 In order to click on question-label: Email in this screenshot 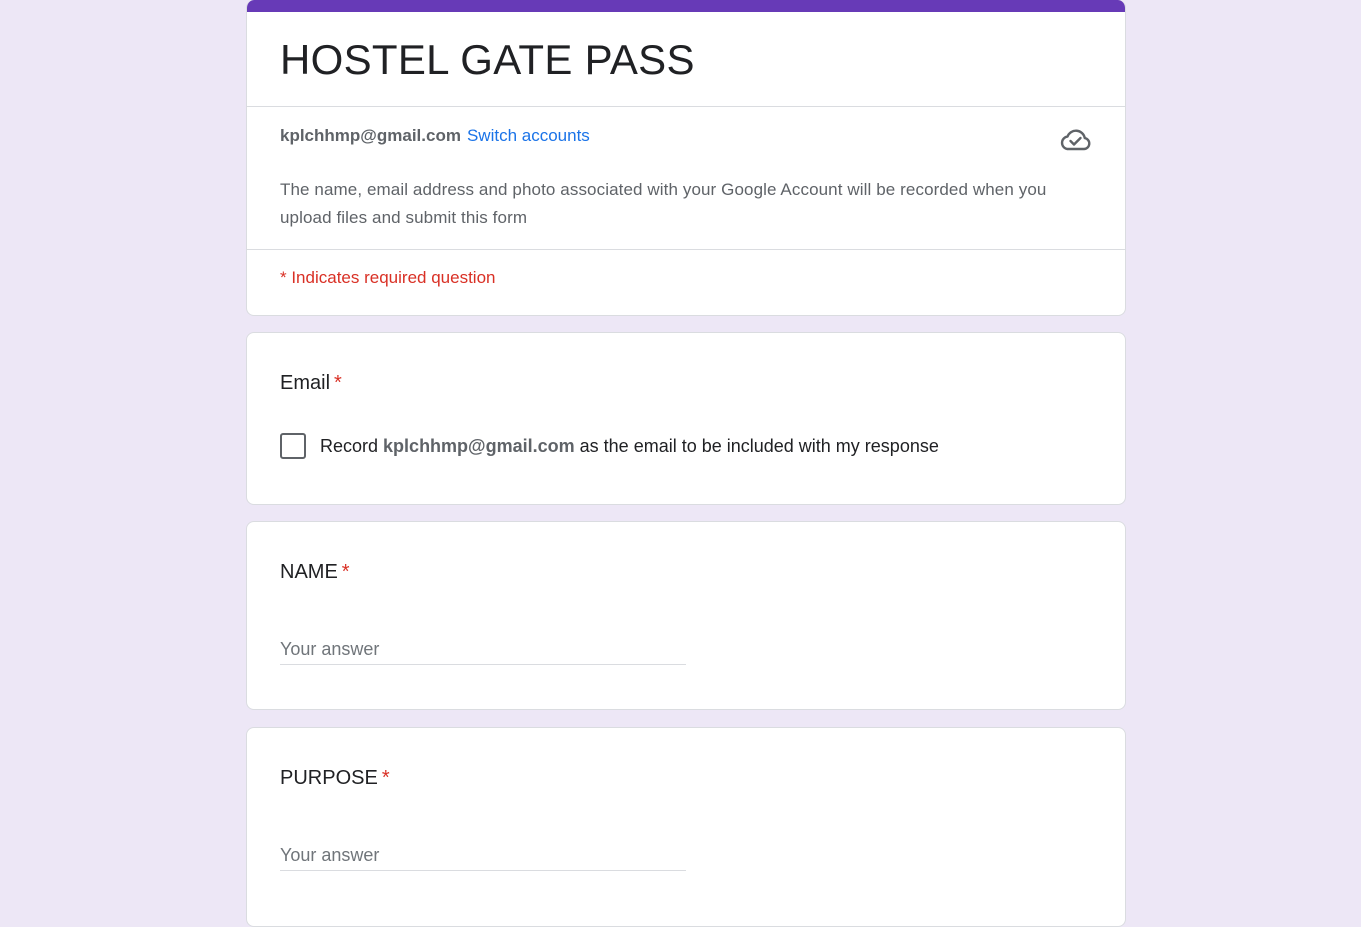, I will do `click(305, 383)`.